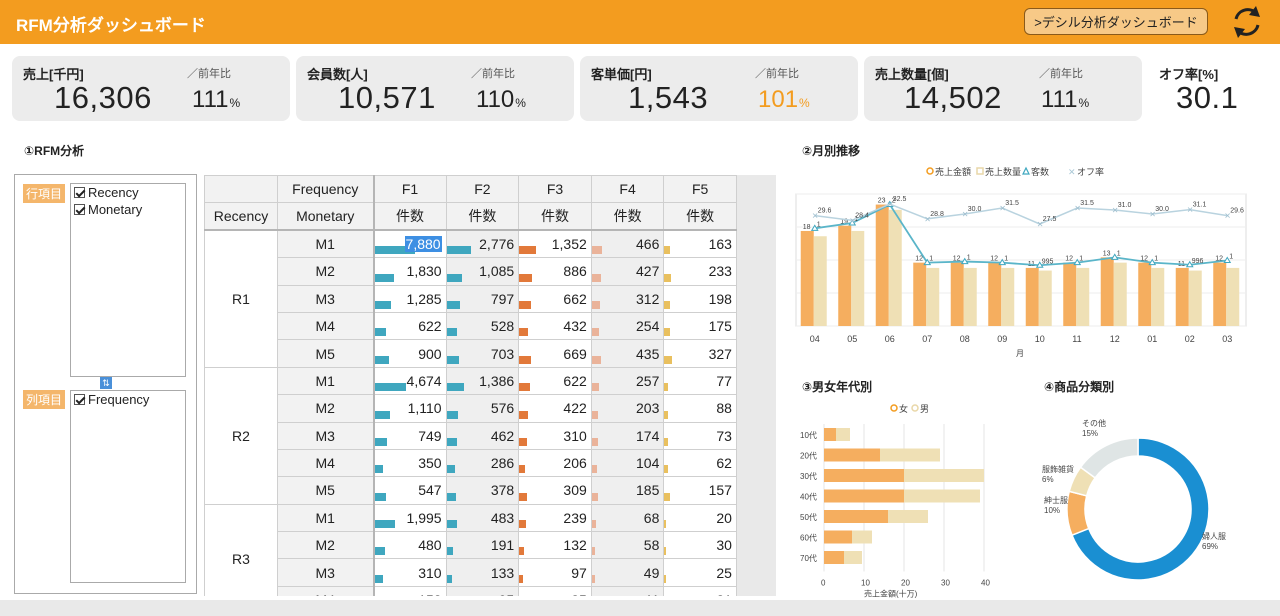  I want to click on value-cell: 312, so click(627, 298).